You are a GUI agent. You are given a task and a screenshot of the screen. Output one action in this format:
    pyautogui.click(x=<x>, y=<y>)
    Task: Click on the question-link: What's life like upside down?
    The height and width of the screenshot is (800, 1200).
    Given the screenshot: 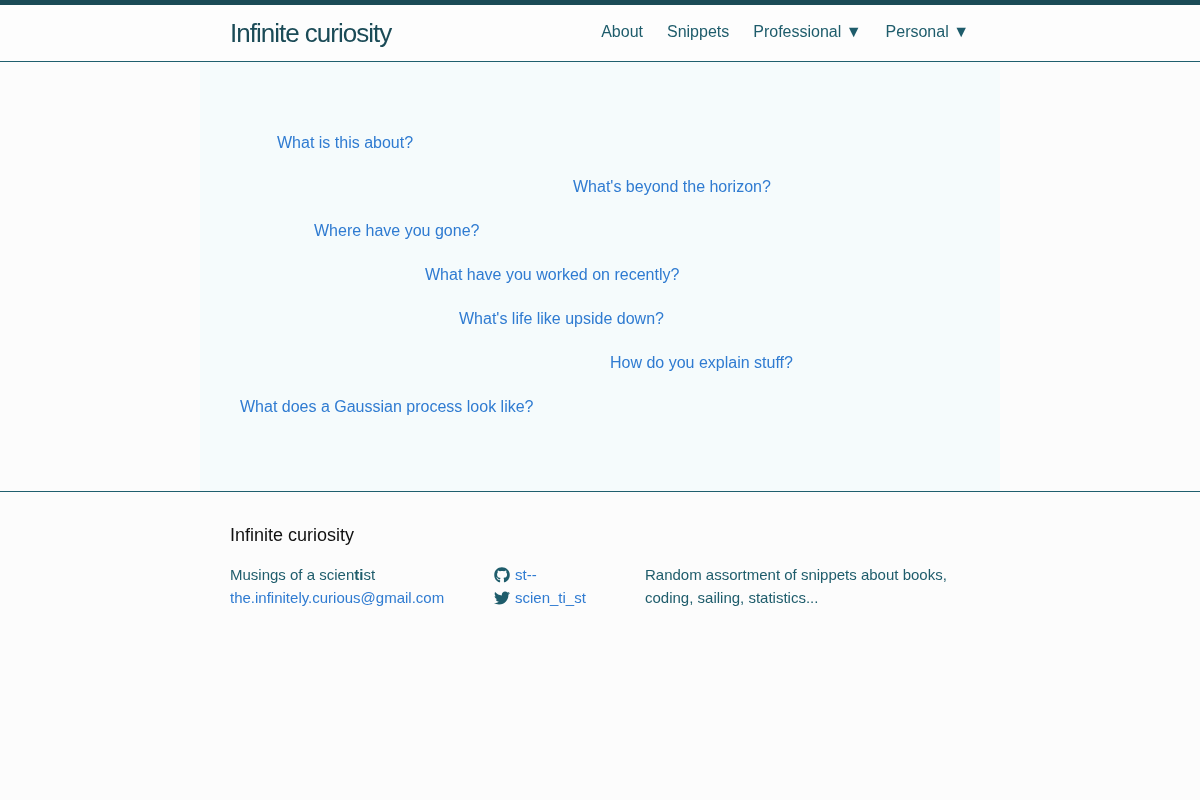 What is the action you would take?
    pyautogui.click(x=561, y=319)
    